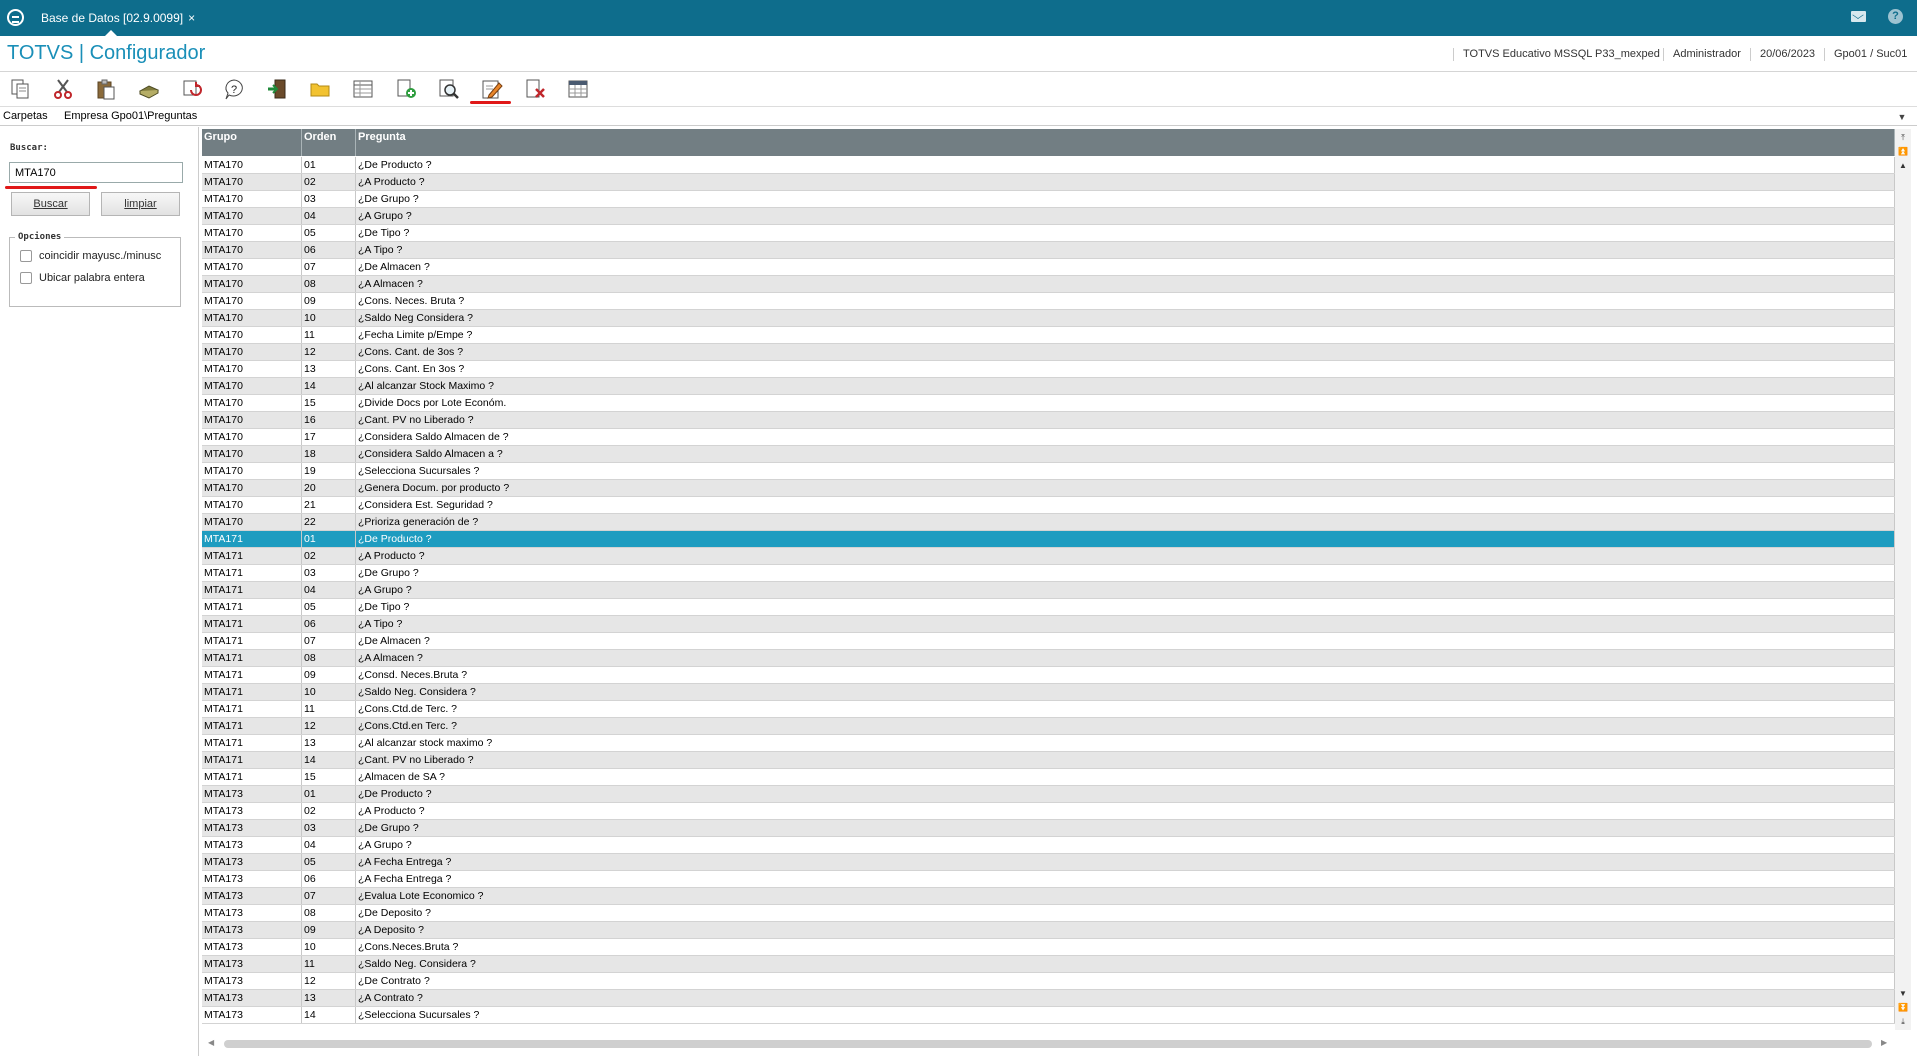  Describe the element at coordinates (1125, 454) in the screenshot. I see `cell-pregunta: ¿Considera Saldo Almacen a ?` at that location.